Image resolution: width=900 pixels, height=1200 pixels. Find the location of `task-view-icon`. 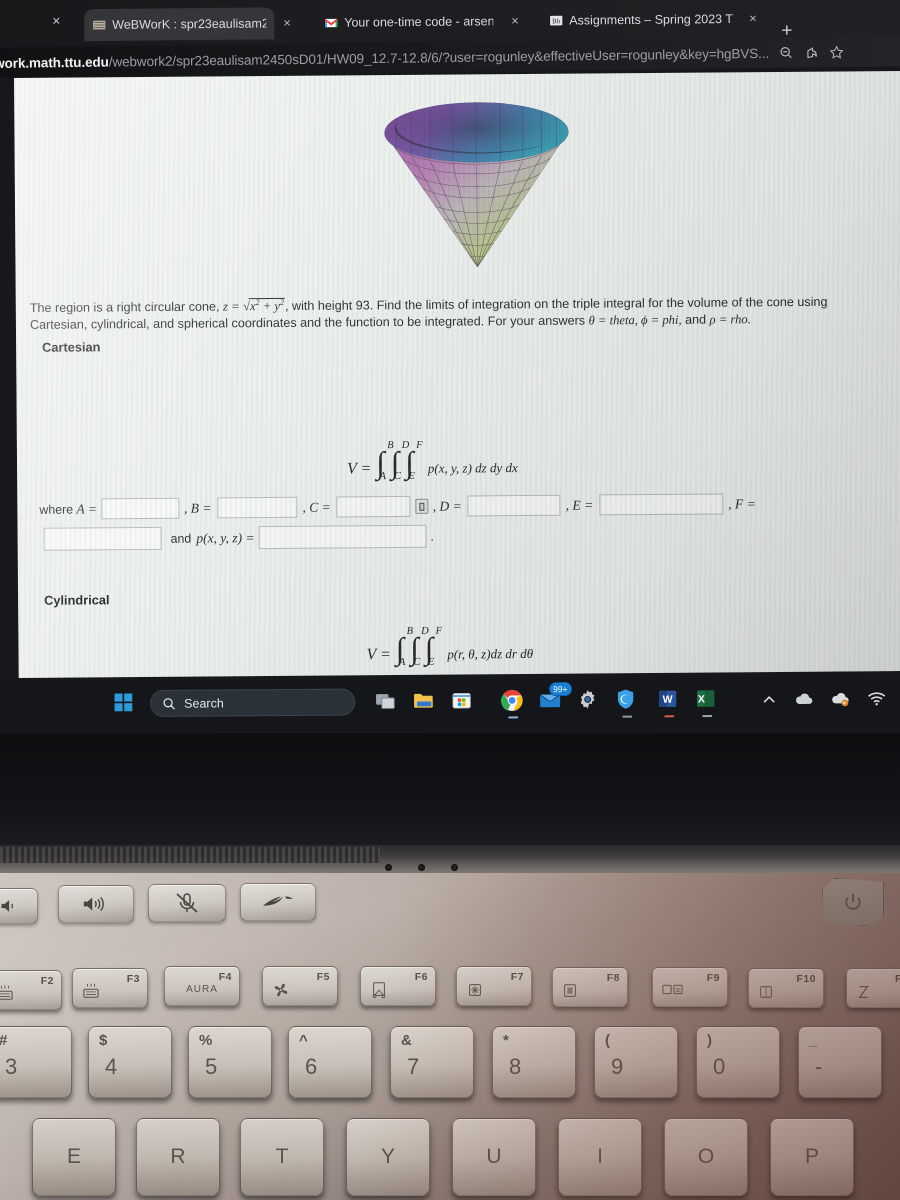

task-view-icon is located at coordinates (385, 701).